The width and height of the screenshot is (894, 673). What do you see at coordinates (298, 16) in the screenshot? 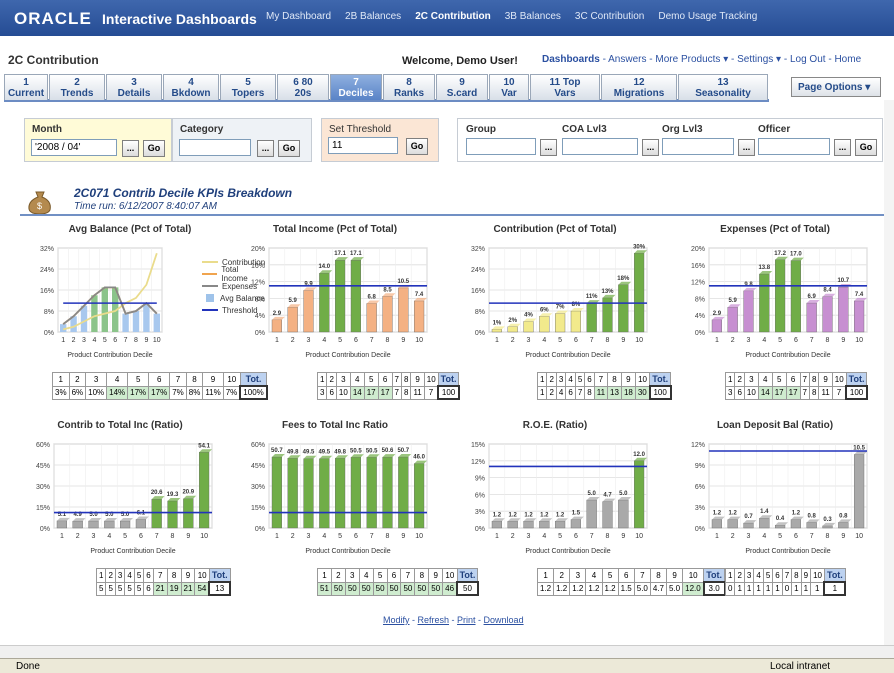
I see `nav-my-dashboard: My Dashboard` at bounding box center [298, 16].